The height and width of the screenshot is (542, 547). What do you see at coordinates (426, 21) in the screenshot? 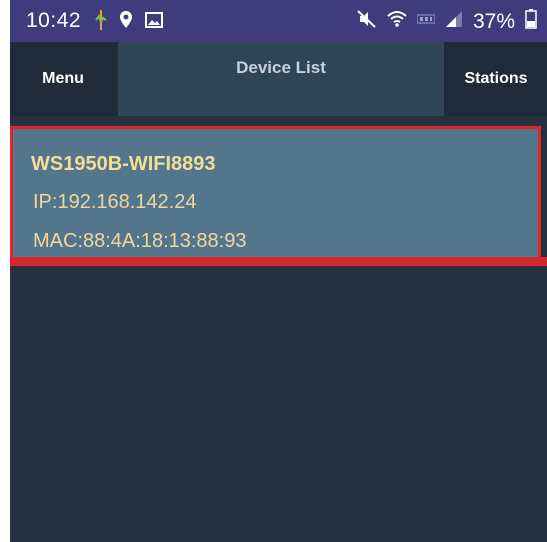
I see `lte-icon` at bounding box center [426, 21].